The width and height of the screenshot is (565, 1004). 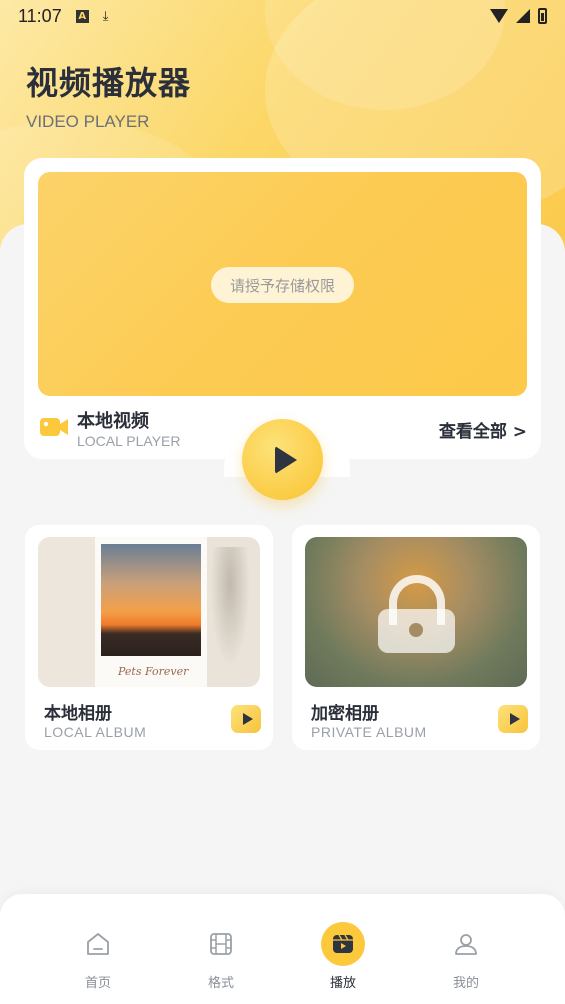 What do you see at coordinates (54, 427) in the screenshot?
I see `video-camera-icon` at bounding box center [54, 427].